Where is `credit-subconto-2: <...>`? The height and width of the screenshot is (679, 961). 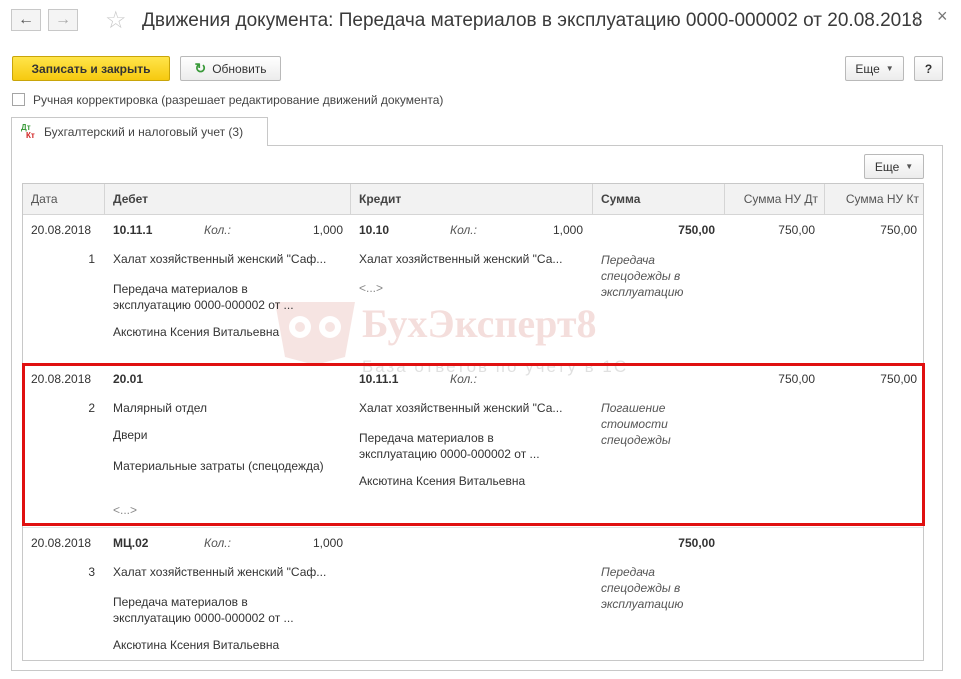
credit-subconto-2: <...> is located at coordinates (371, 288).